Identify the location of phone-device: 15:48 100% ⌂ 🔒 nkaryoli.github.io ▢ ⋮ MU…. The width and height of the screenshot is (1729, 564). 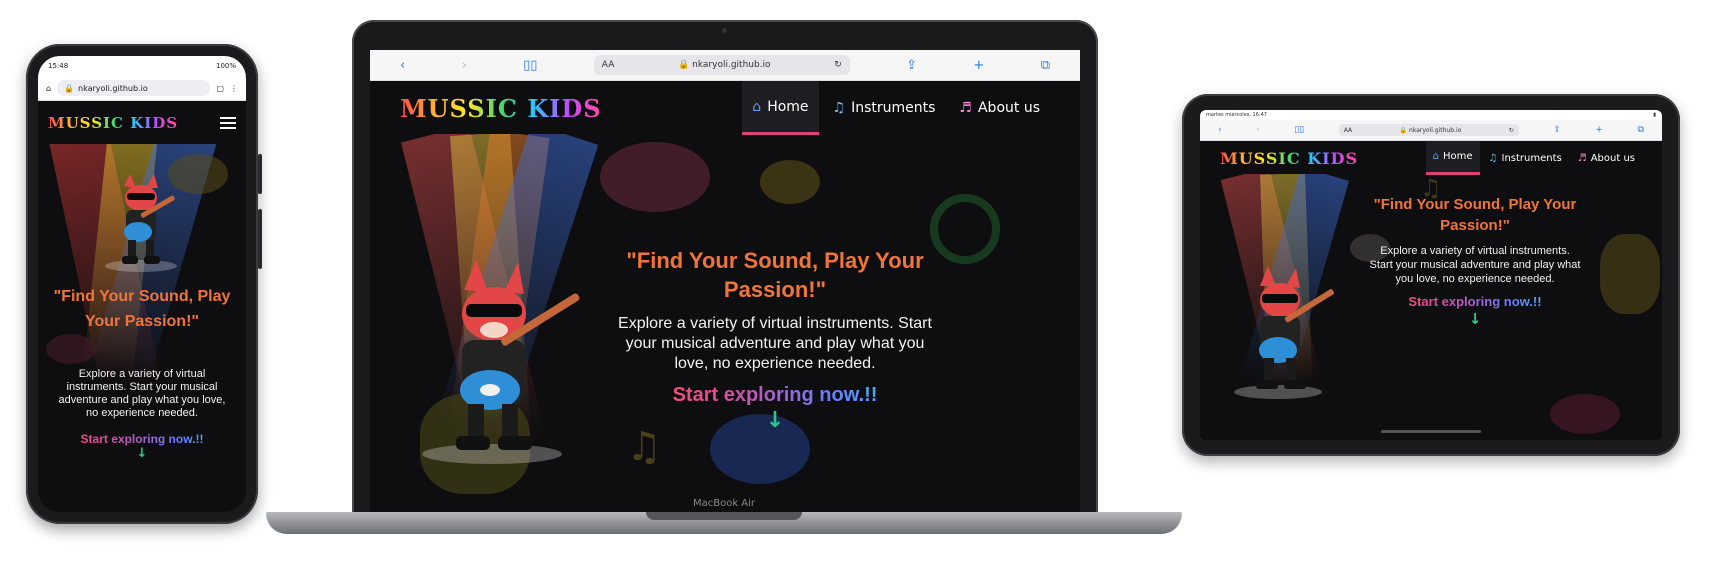
(144, 284).